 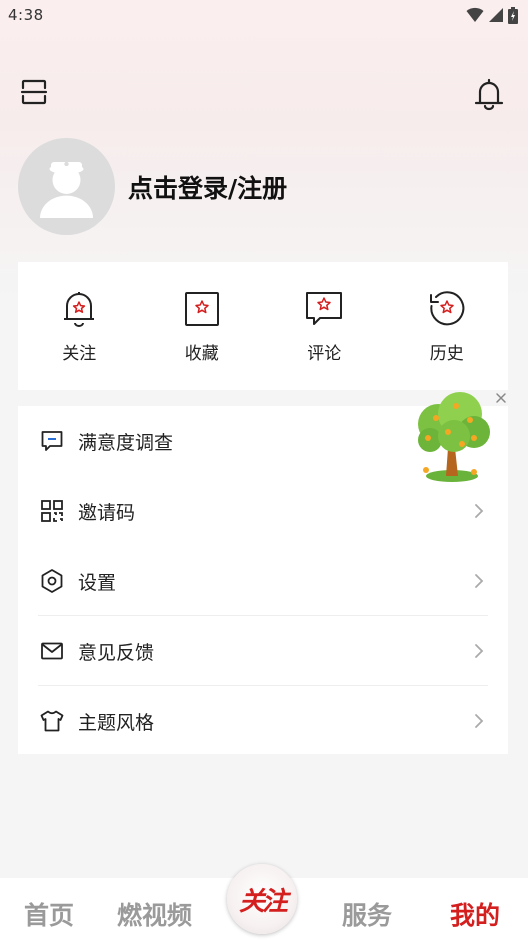 I want to click on menu-item-feedback: 意见反馈, so click(x=263, y=651).